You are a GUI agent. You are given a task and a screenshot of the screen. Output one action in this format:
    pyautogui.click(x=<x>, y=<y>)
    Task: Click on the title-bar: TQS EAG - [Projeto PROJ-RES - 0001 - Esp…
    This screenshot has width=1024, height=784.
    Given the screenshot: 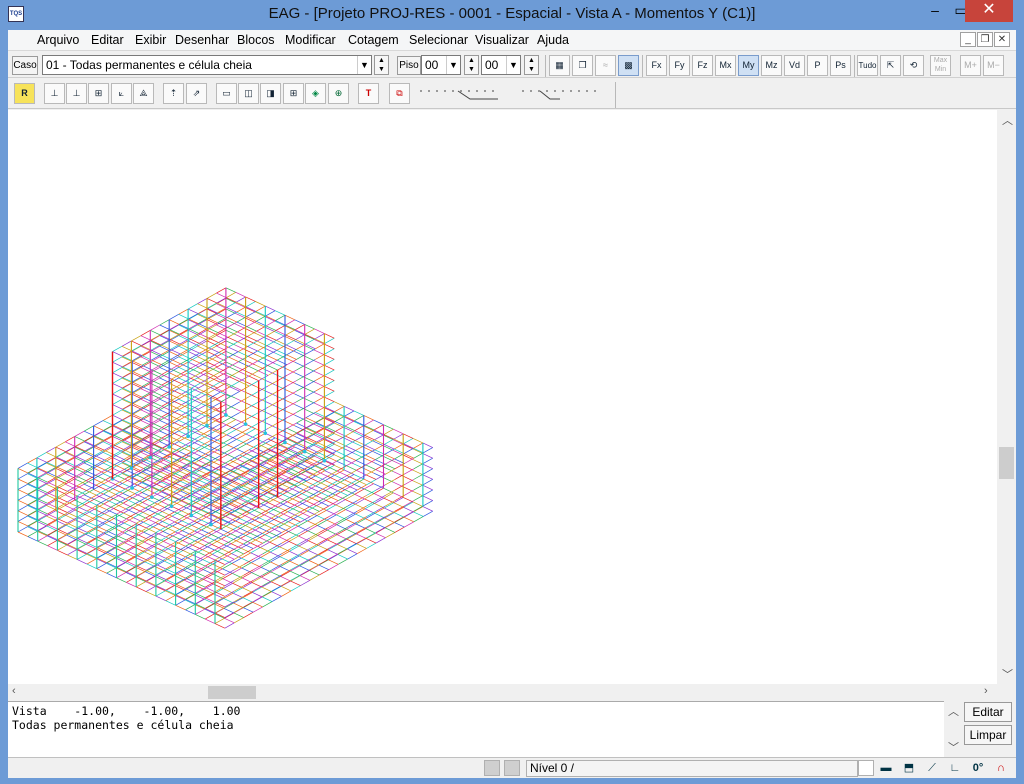 What is the action you would take?
    pyautogui.click(x=512, y=15)
    